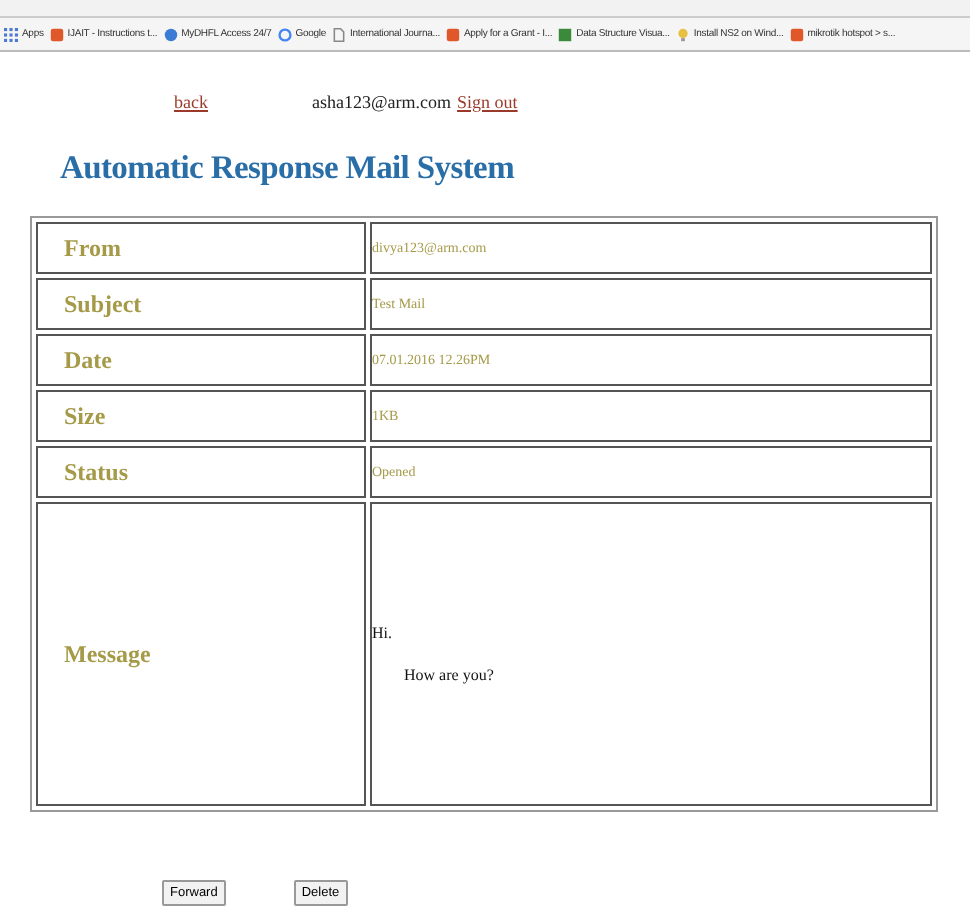 This screenshot has height=912, width=970. I want to click on field-label: Date, so click(201, 360).